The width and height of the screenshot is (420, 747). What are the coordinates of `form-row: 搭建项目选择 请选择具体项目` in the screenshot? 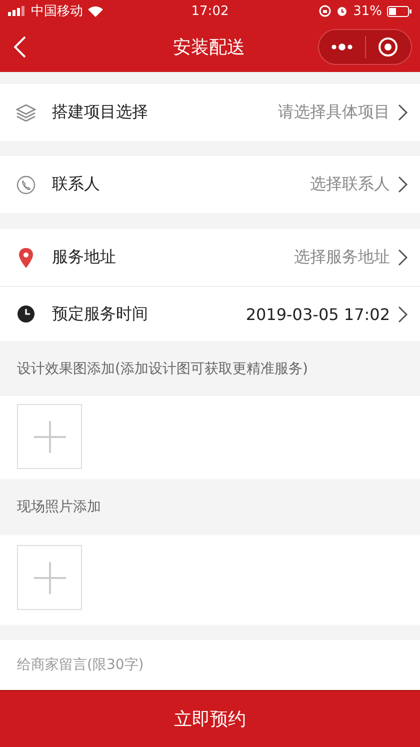 It's located at (210, 112).